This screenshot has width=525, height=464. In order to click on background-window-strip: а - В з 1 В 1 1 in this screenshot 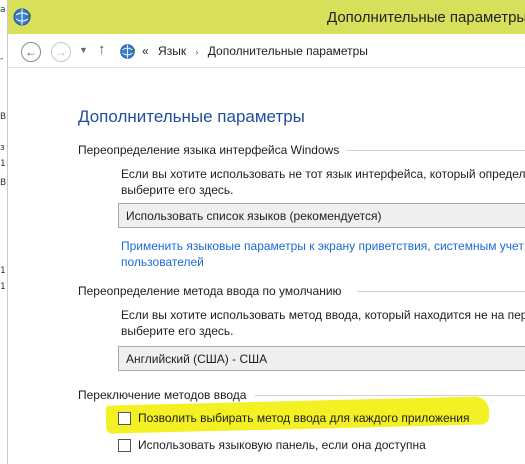, I will do `click(4, 232)`.